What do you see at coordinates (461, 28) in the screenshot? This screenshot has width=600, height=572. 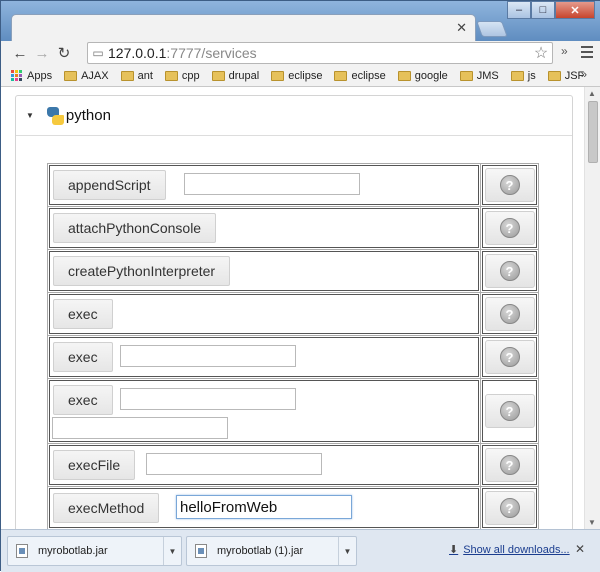 I see `tab-close-icon: ✕` at bounding box center [461, 28].